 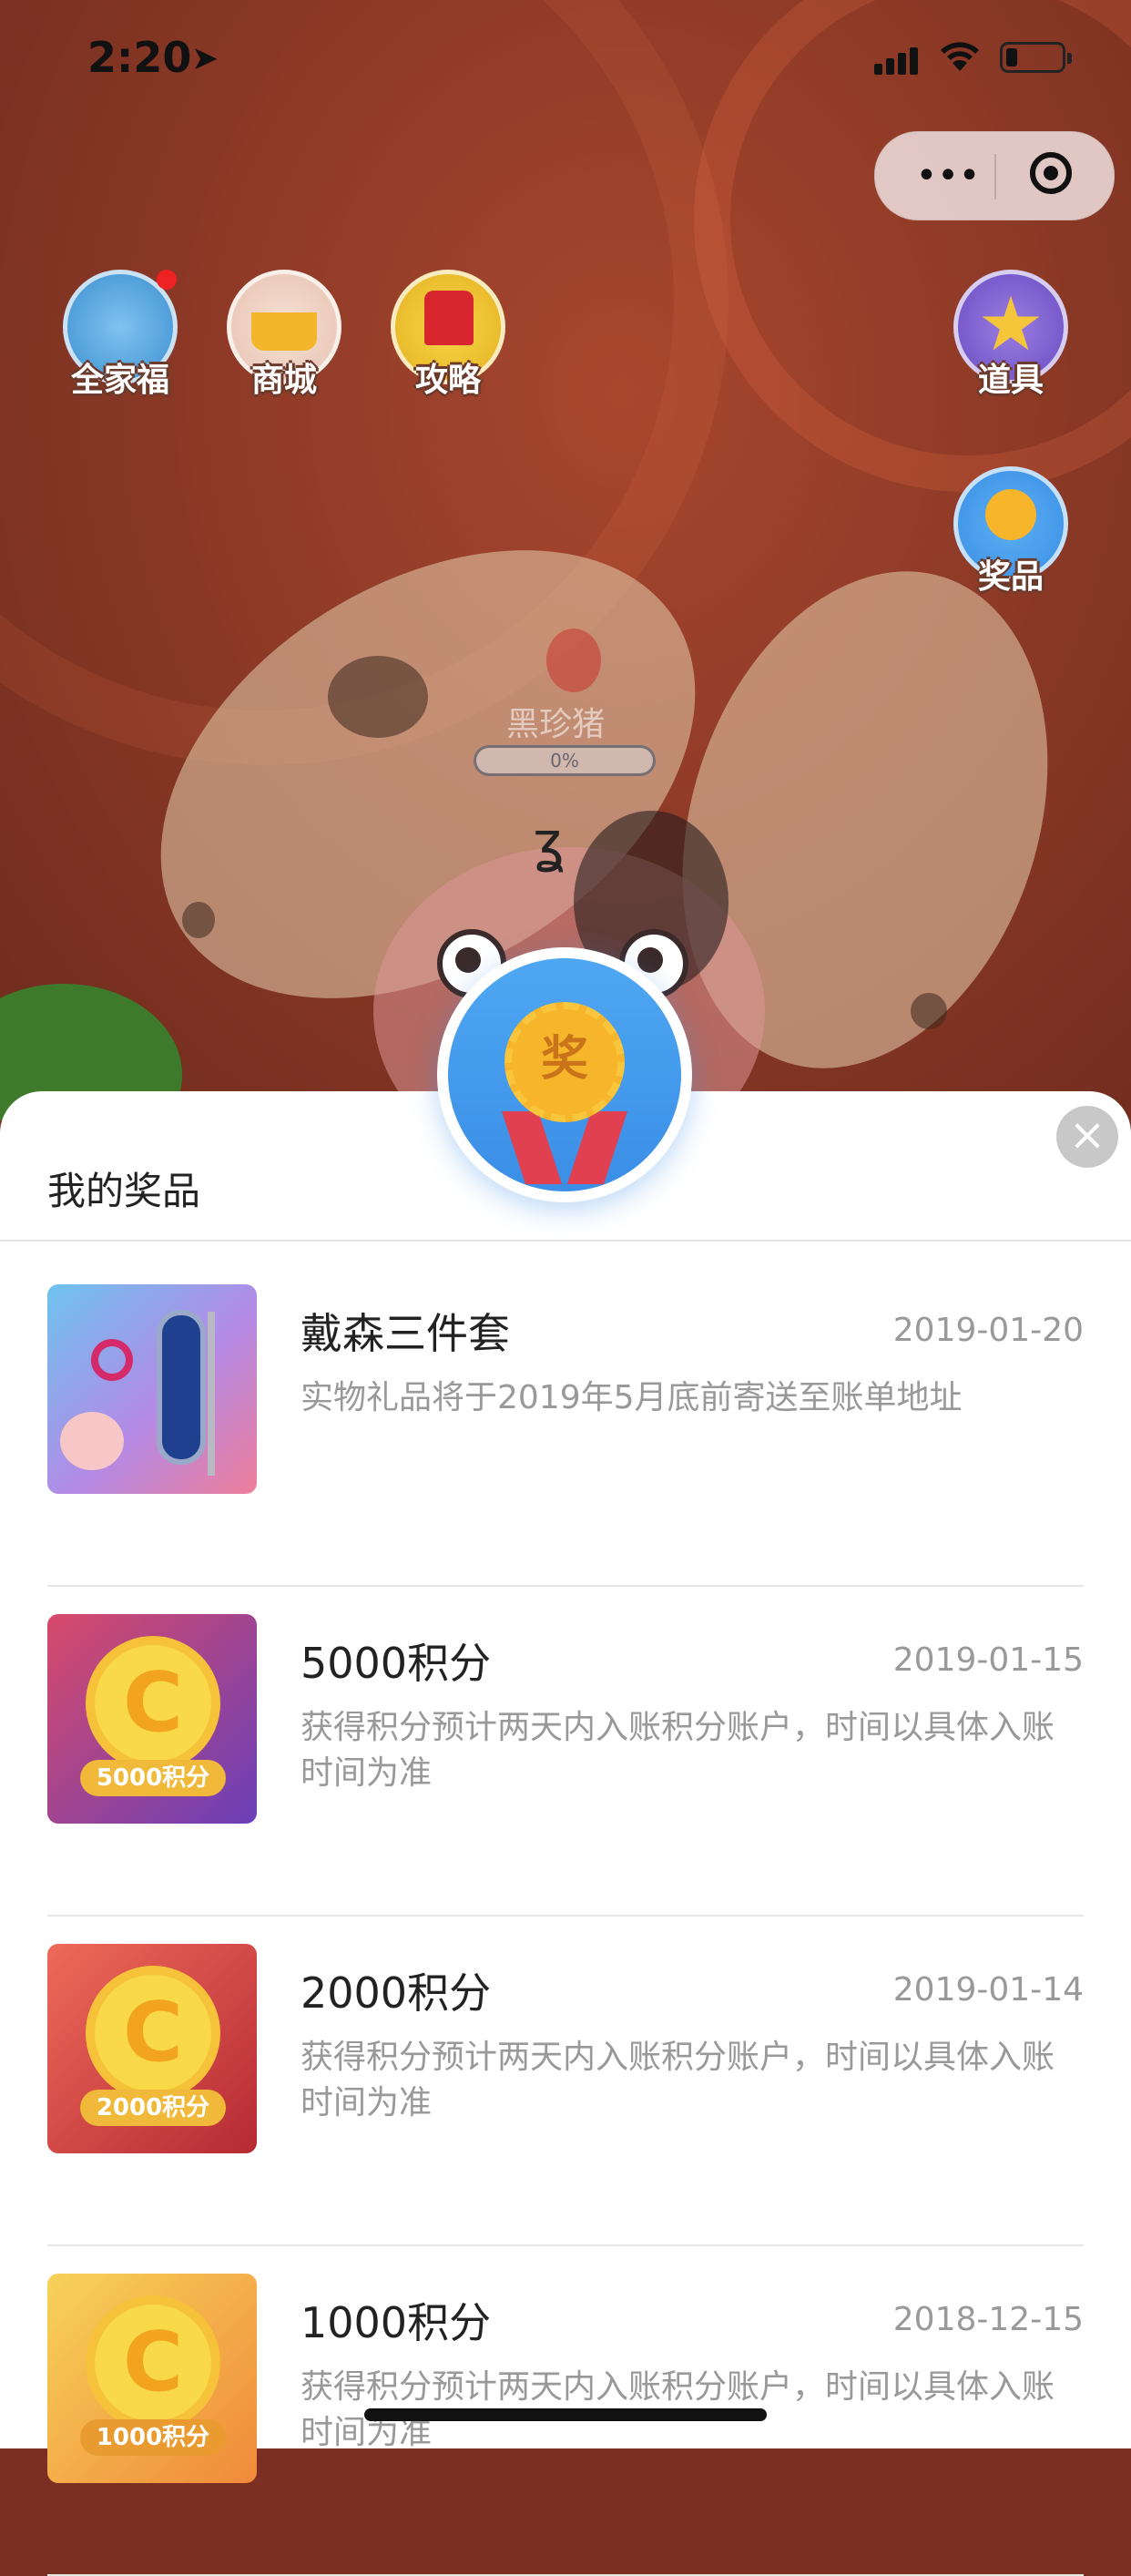 What do you see at coordinates (988, 2319) in the screenshot?
I see `prize-date: 2018-12-15` at bounding box center [988, 2319].